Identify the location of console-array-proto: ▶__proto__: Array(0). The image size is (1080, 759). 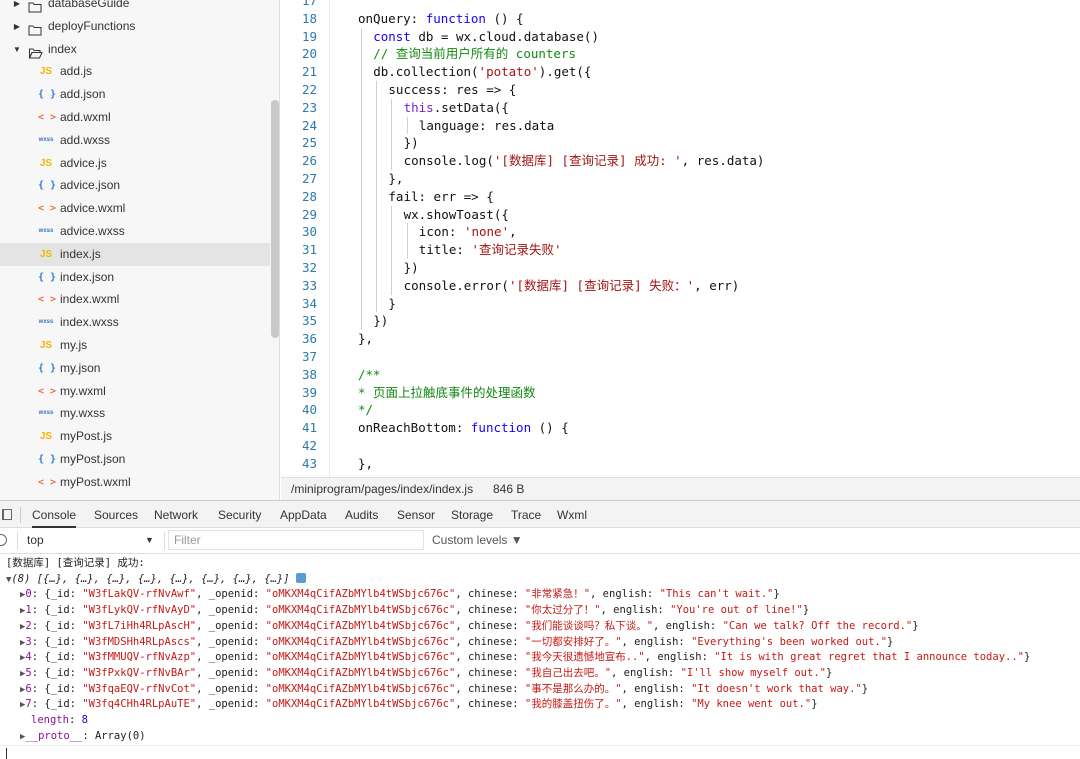
(83, 737).